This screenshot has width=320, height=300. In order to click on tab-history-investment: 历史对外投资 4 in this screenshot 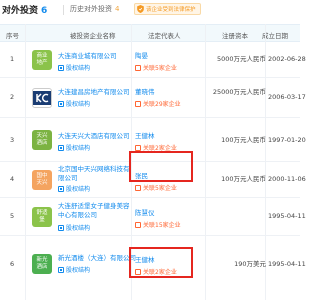, I will do `click(94, 9)`.